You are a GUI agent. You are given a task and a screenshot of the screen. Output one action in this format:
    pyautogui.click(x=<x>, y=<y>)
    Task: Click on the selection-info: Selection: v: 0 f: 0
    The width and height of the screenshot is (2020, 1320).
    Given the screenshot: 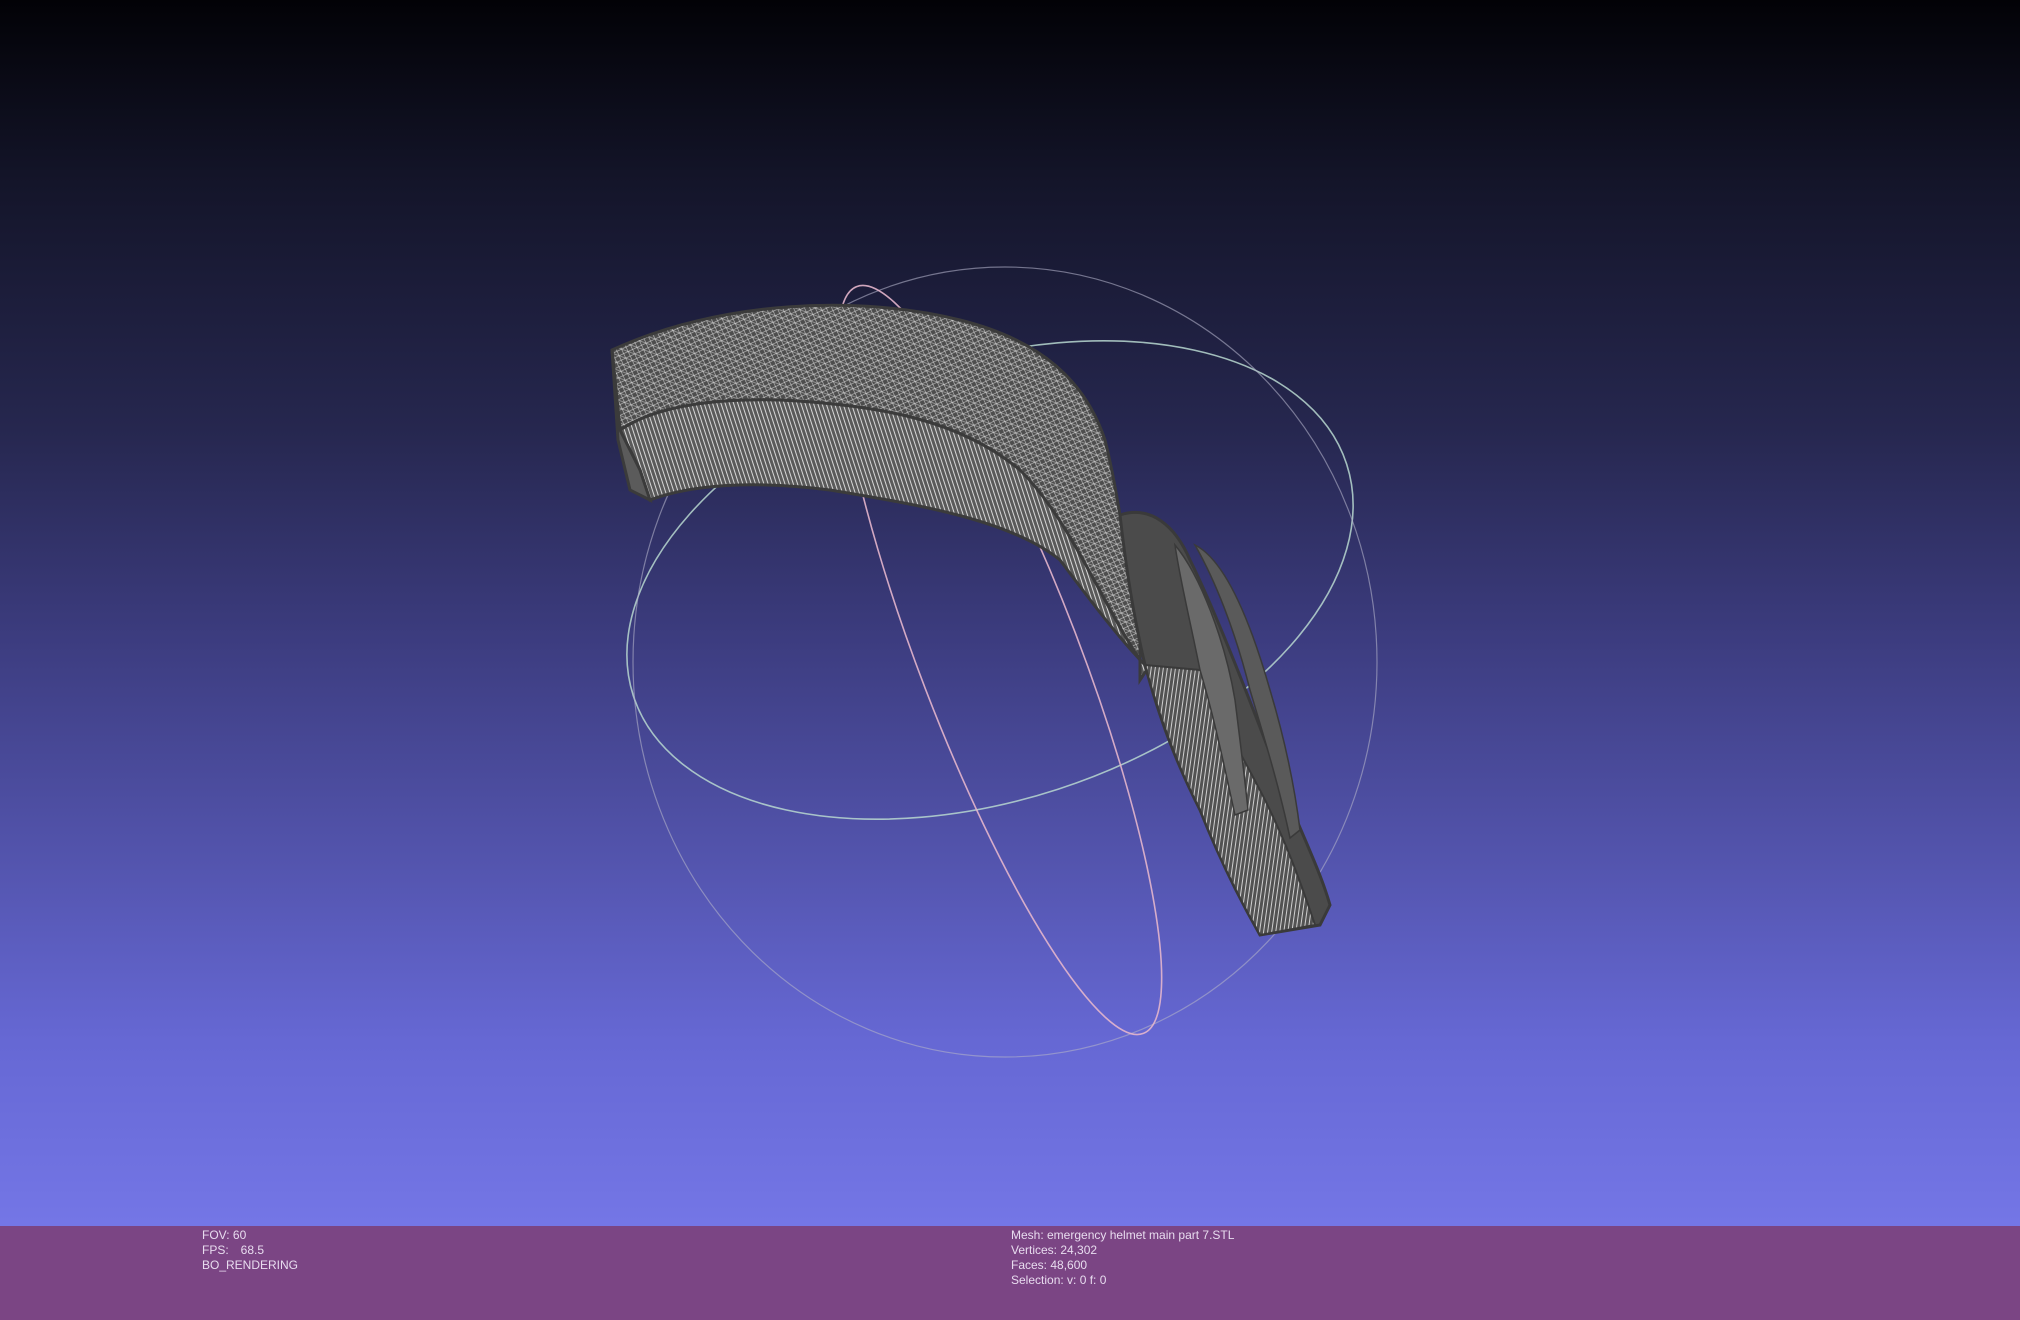 What is the action you would take?
    pyautogui.click(x=1059, y=1280)
    